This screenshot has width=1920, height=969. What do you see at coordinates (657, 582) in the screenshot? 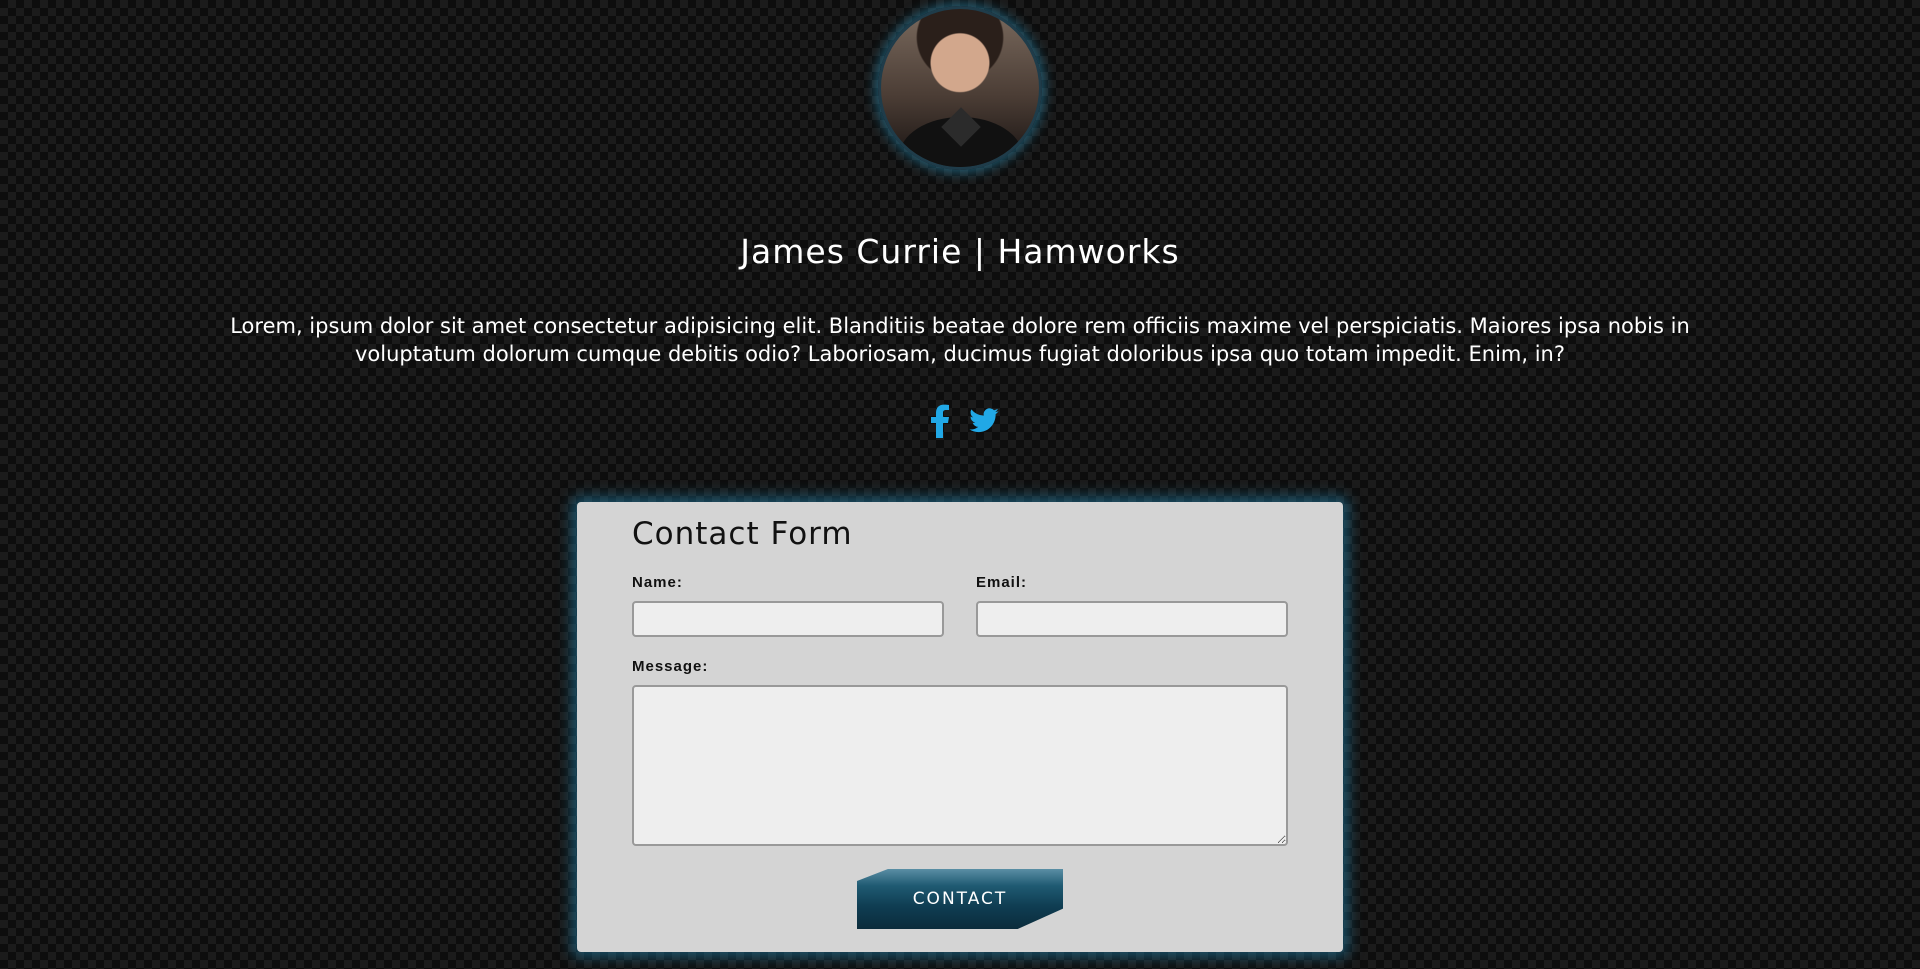
I see `name-label: Name:` at bounding box center [657, 582].